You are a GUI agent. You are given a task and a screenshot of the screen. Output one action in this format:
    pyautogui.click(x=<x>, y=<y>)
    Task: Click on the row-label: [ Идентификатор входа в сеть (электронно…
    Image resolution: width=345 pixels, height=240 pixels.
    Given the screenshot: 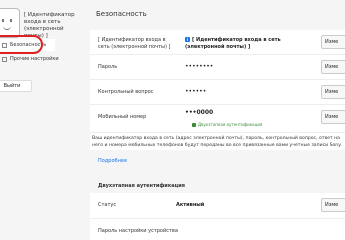 What is the action you would take?
    pyautogui.click(x=134, y=43)
    